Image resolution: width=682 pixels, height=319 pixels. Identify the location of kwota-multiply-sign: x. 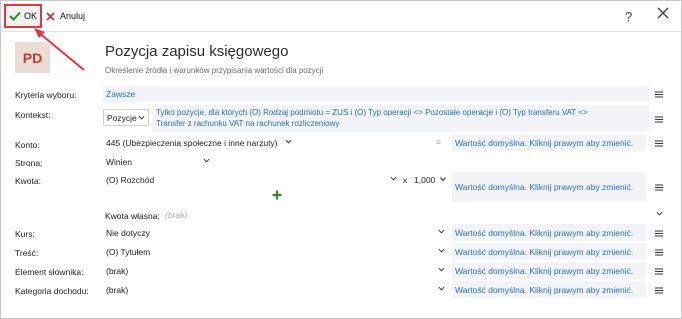
(405, 180).